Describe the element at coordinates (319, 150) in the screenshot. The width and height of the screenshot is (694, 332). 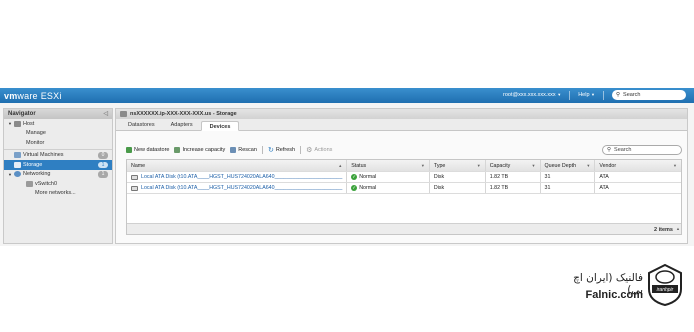
I see `actions-button: ⚙ Actions` at that location.